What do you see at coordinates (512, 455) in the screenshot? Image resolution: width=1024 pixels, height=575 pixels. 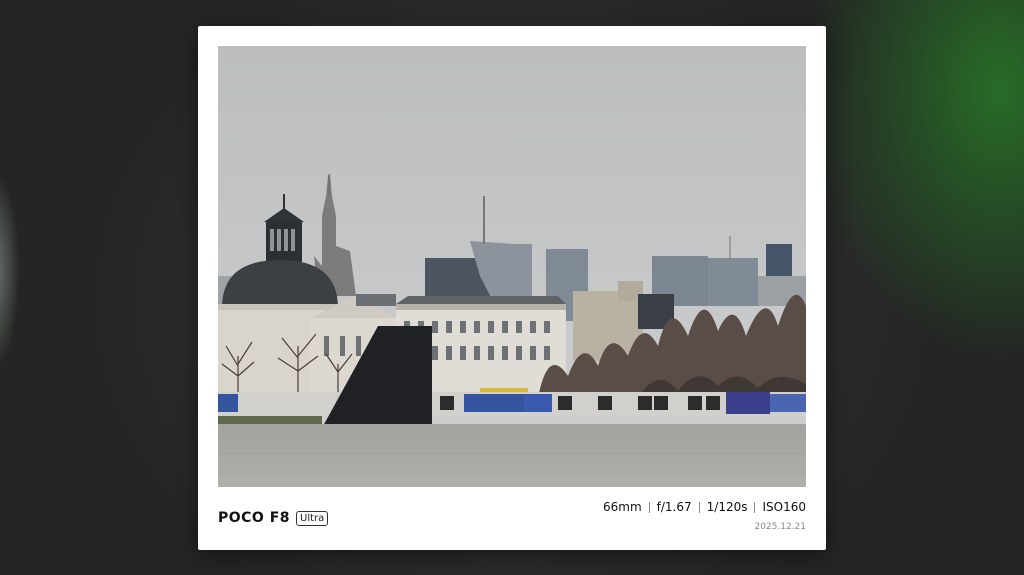 I see `plaza` at bounding box center [512, 455].